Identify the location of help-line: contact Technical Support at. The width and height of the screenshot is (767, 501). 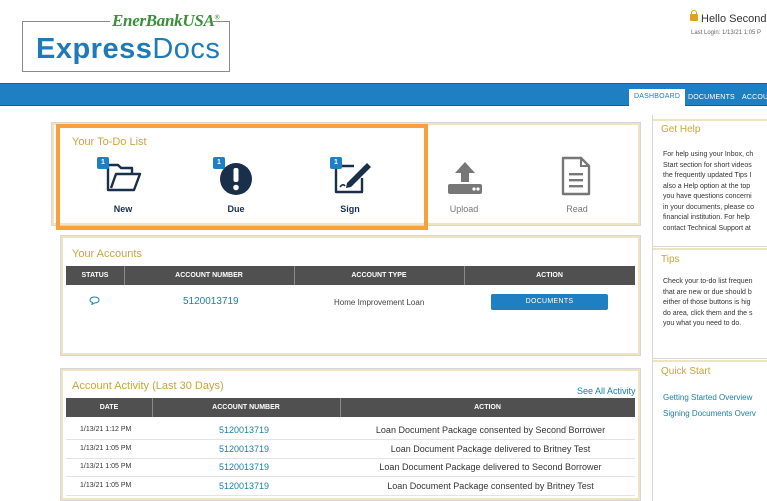
(707, 228).